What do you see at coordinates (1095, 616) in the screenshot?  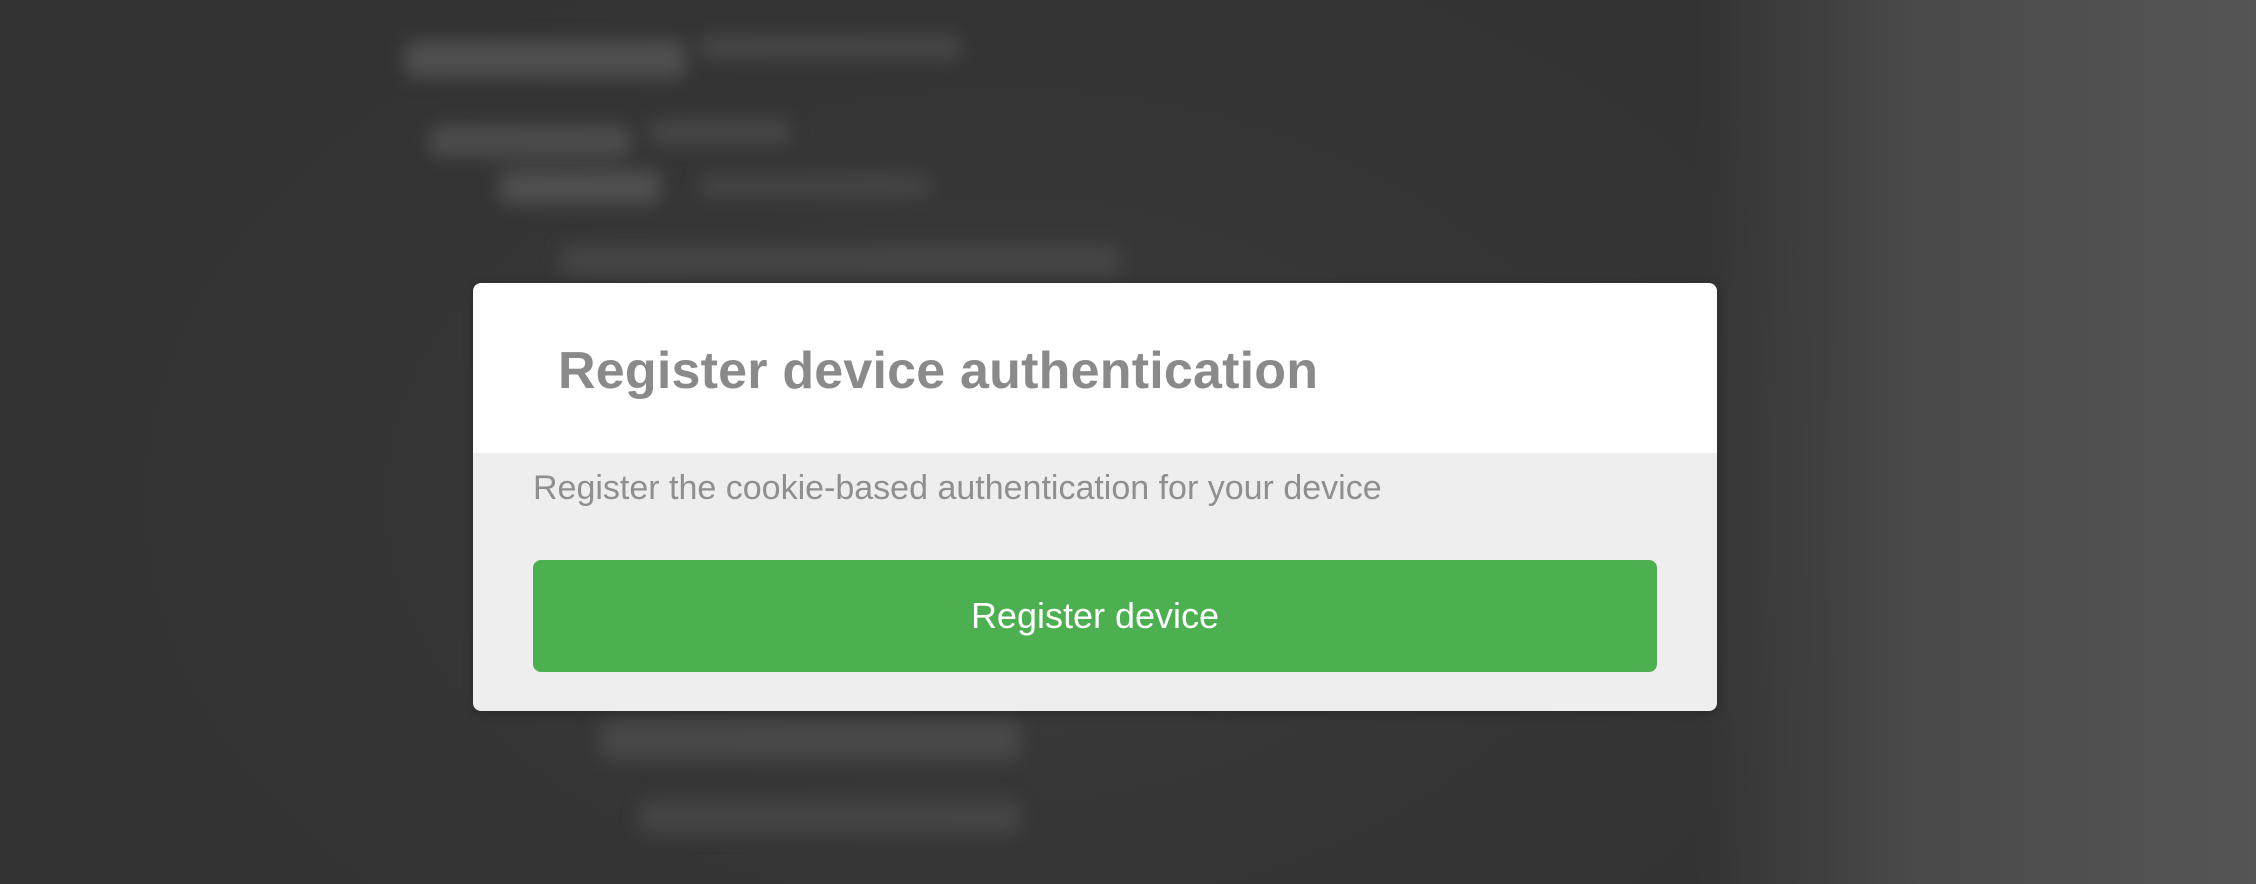 I see `register-device-button: Register device` at bounding box center [1095, 616].